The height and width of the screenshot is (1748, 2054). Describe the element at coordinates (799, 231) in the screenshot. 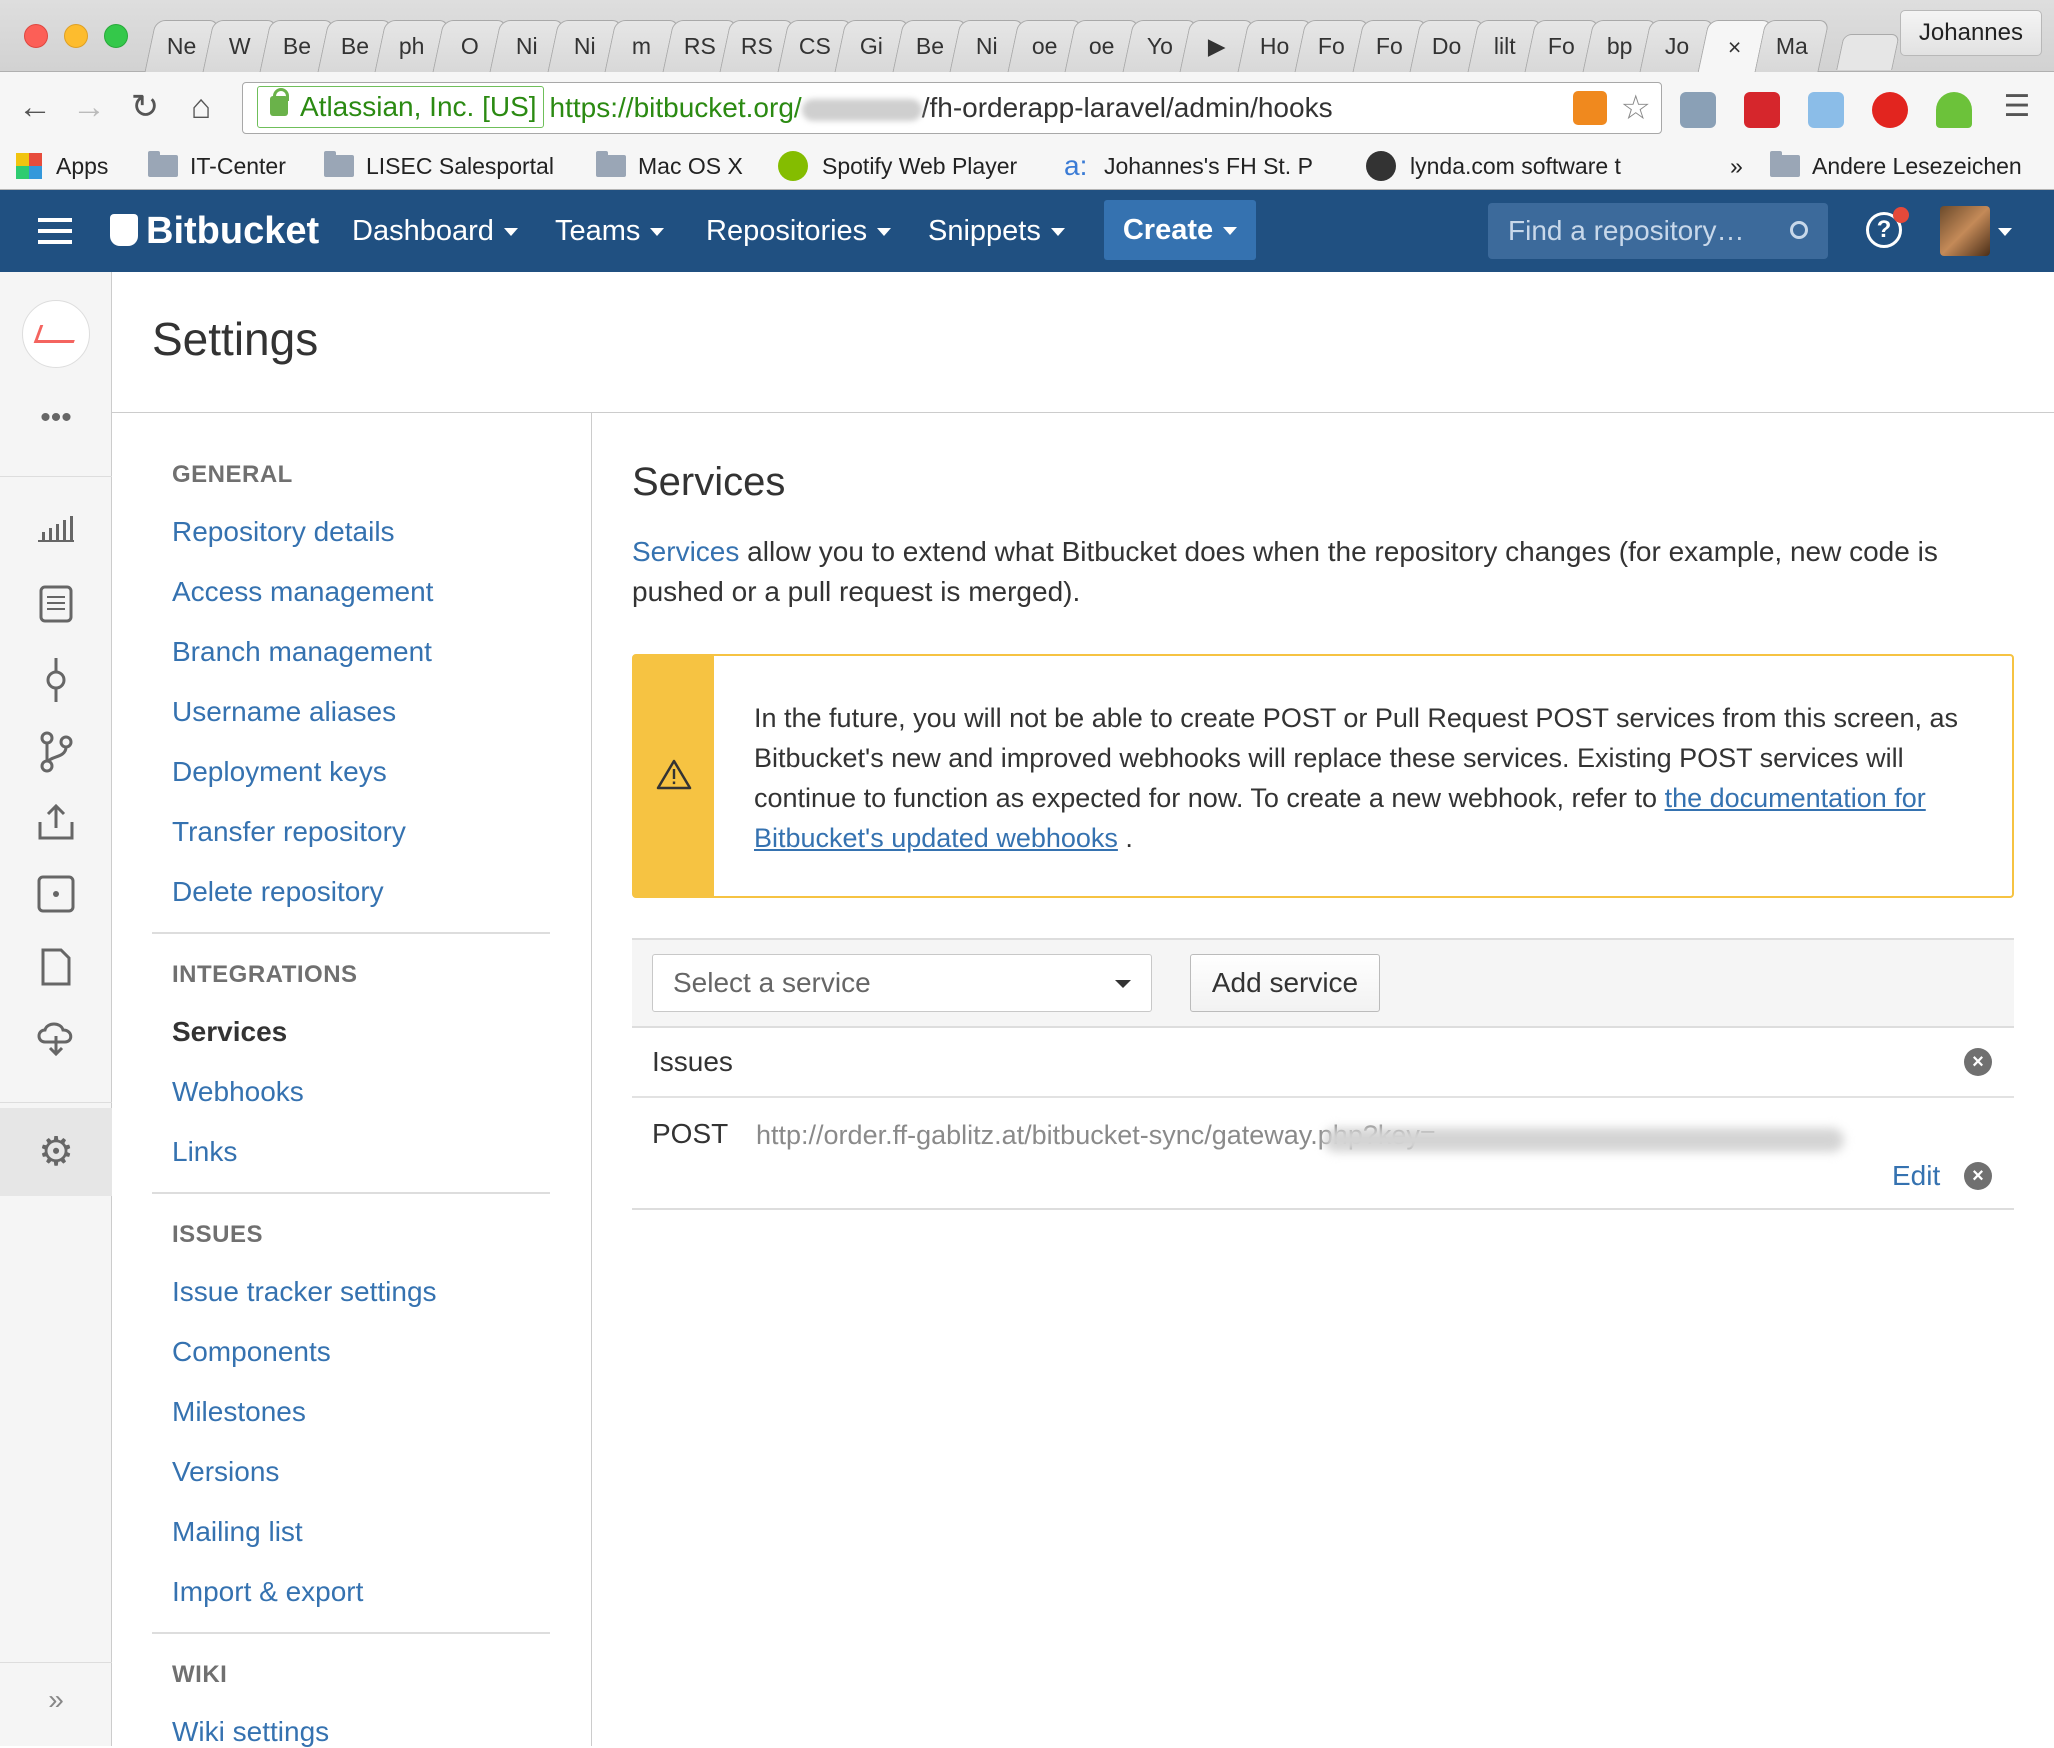

I see `nav-repositories: Repositories` at that location.